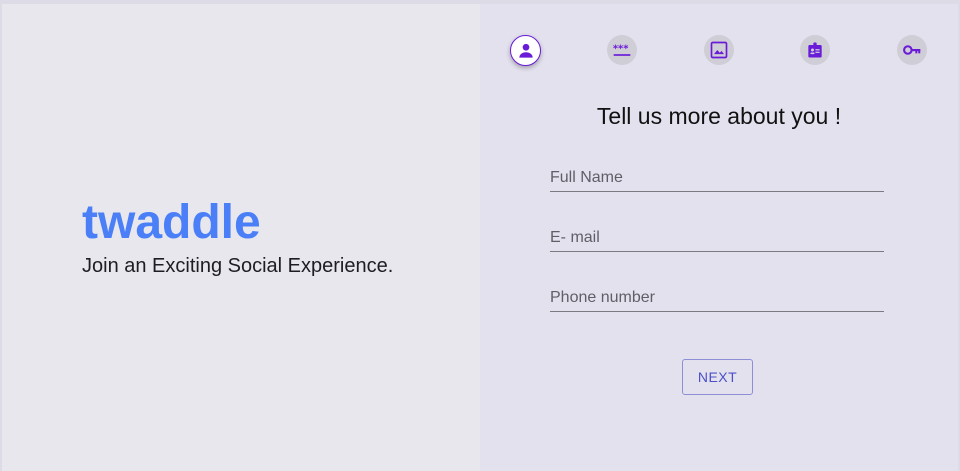 The height and width of the screenshot is (471, 960). I want to click on stepper: ***, so click(718, 51).